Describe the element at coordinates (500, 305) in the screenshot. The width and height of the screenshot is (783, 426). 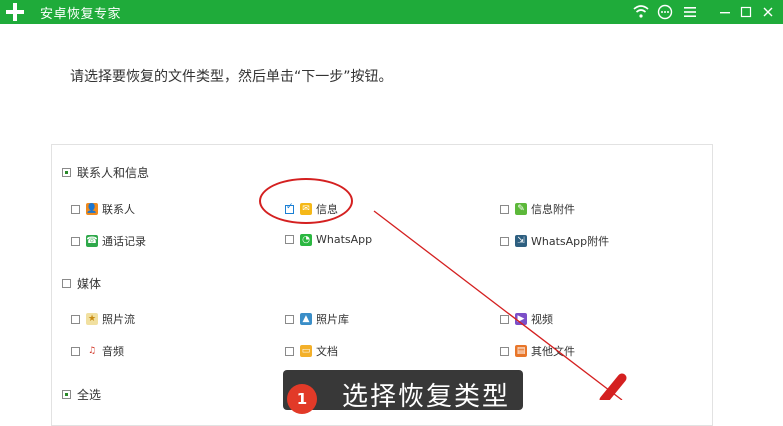
I see `annotation-arrow` at that location.